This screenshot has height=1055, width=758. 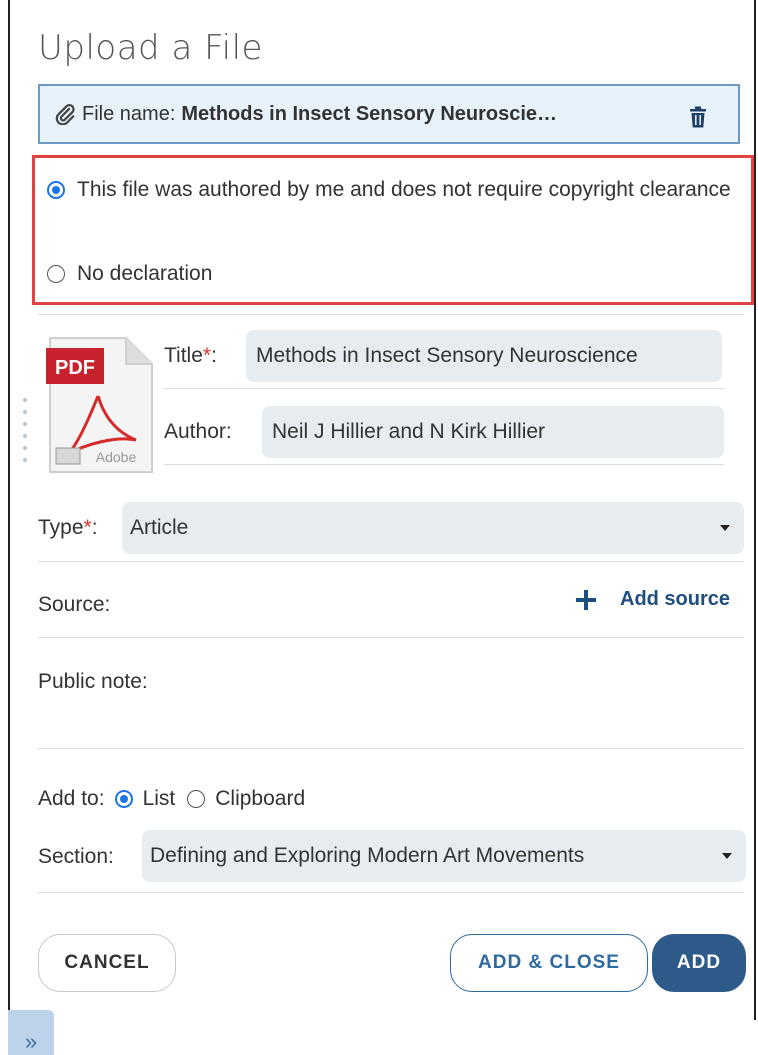 What do you see at coordinates (75, 368) in the screenshot?
I see `pdf-badge-text: PDF` at bounding box center [75, 368].